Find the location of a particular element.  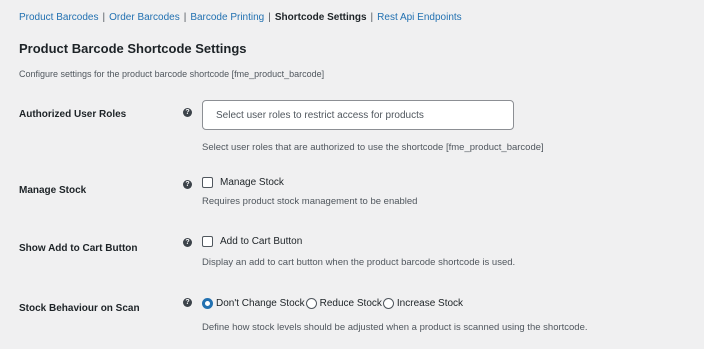

add-to-cart-option: Add to Cart Button is located at coordinates (252, 241).